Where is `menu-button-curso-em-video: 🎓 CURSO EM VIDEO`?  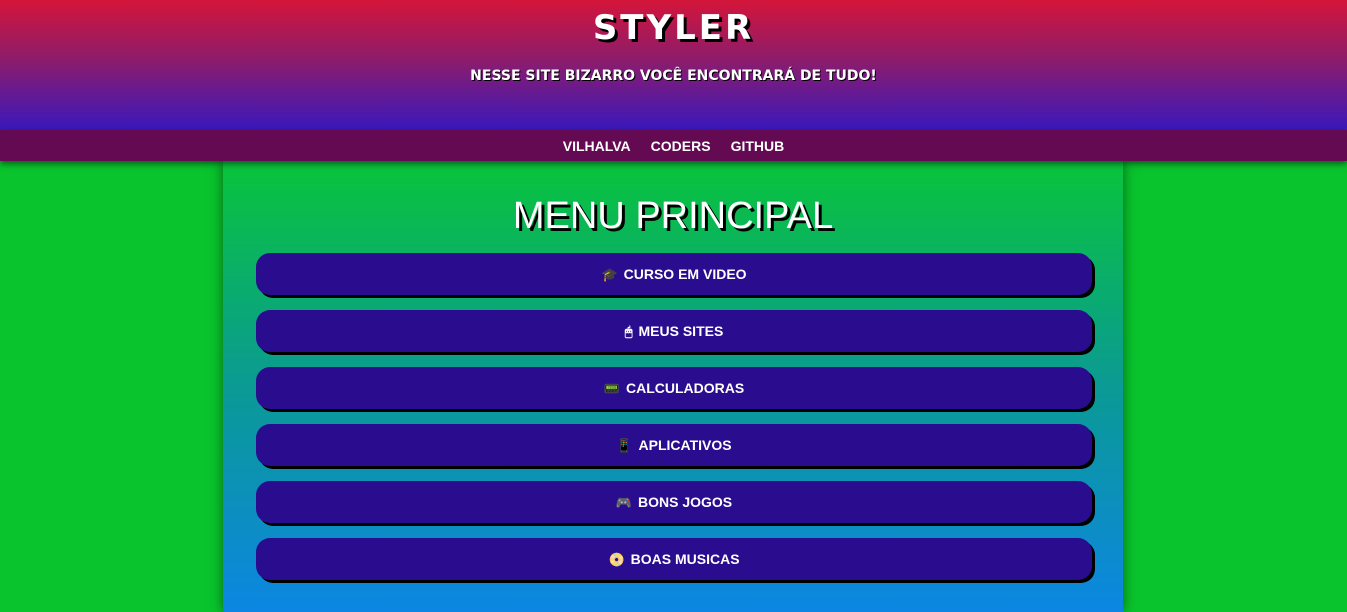
menu-button-curso-em-video: 🎓 CURSO EM VIDEO is located at coordinates (674, 274).